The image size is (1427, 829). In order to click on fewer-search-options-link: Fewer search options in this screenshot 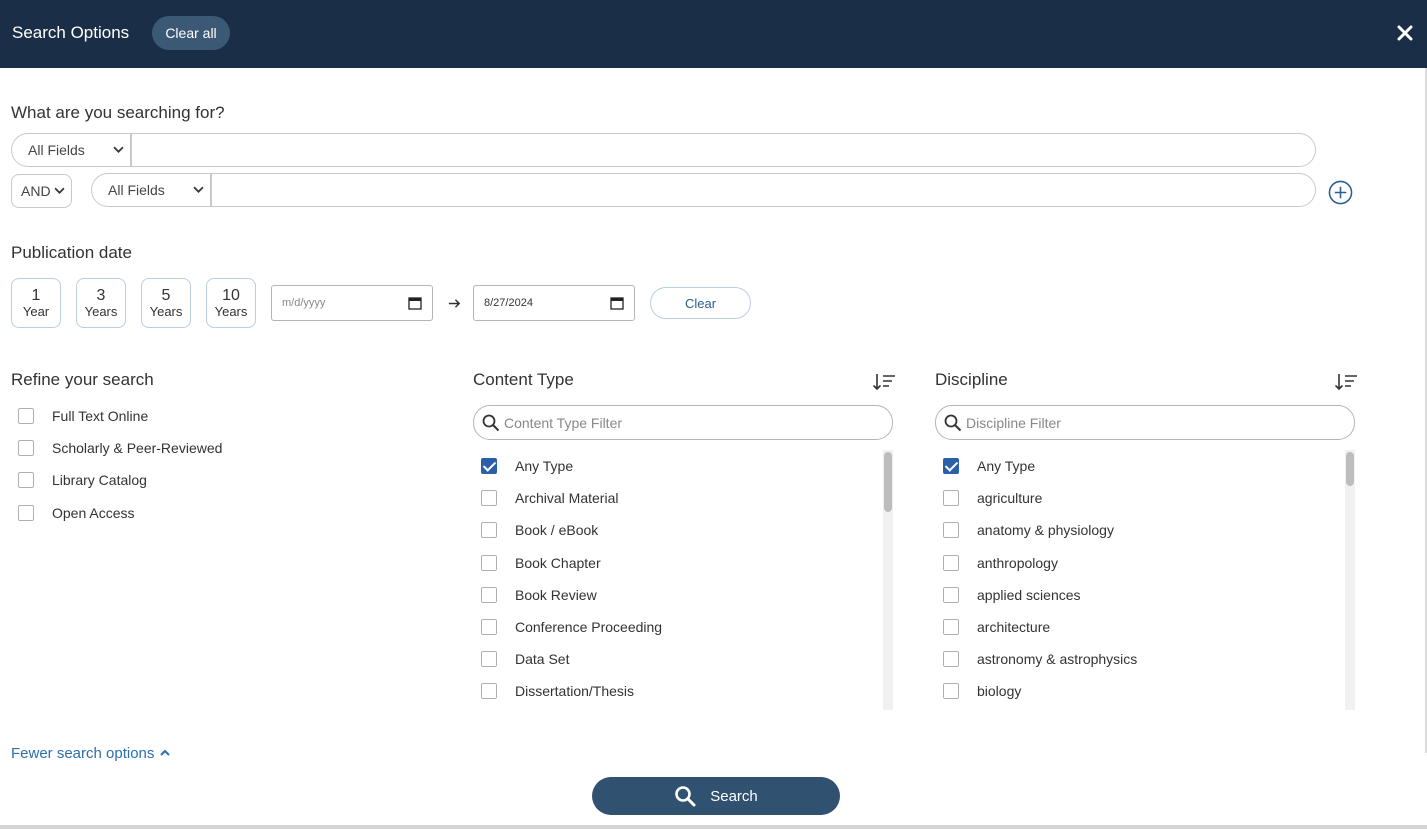, I will do `click(91, 753)`.